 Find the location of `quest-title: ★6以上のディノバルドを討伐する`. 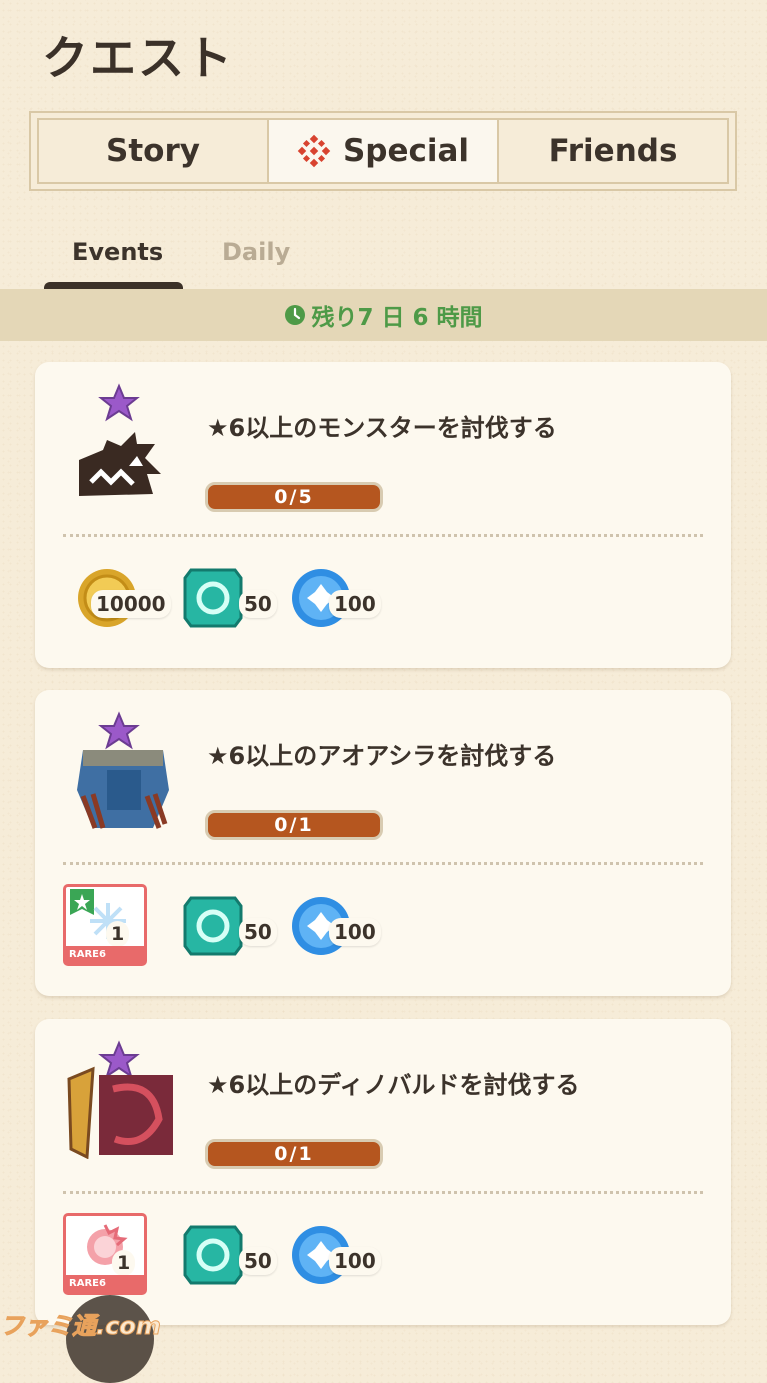

quest-title: ★6以上のディノバルドを討伐する is located at coordinates (393, 1085).